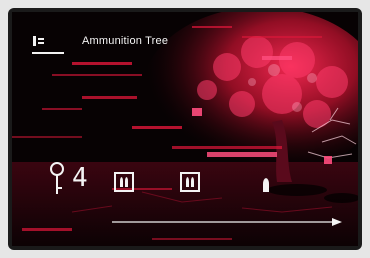 Image resolution: width=370 pixels, height=258 pixels. I want to click on arrow-right-icon, so click(227, 222).